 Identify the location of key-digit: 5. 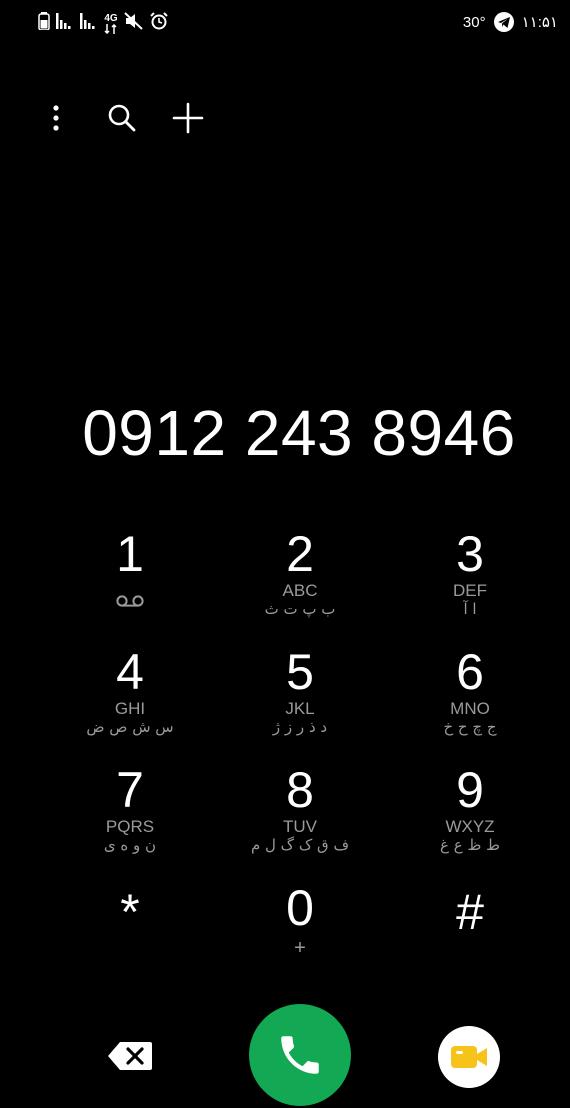
(300, 672).